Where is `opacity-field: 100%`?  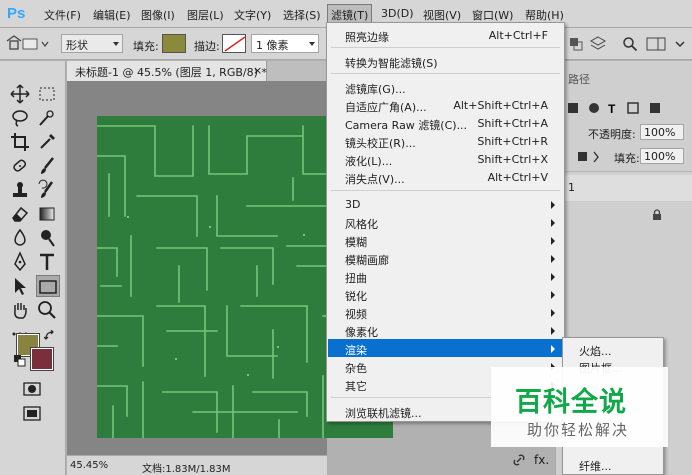
opacity-field: 100% is located at coordinates (662, 132).